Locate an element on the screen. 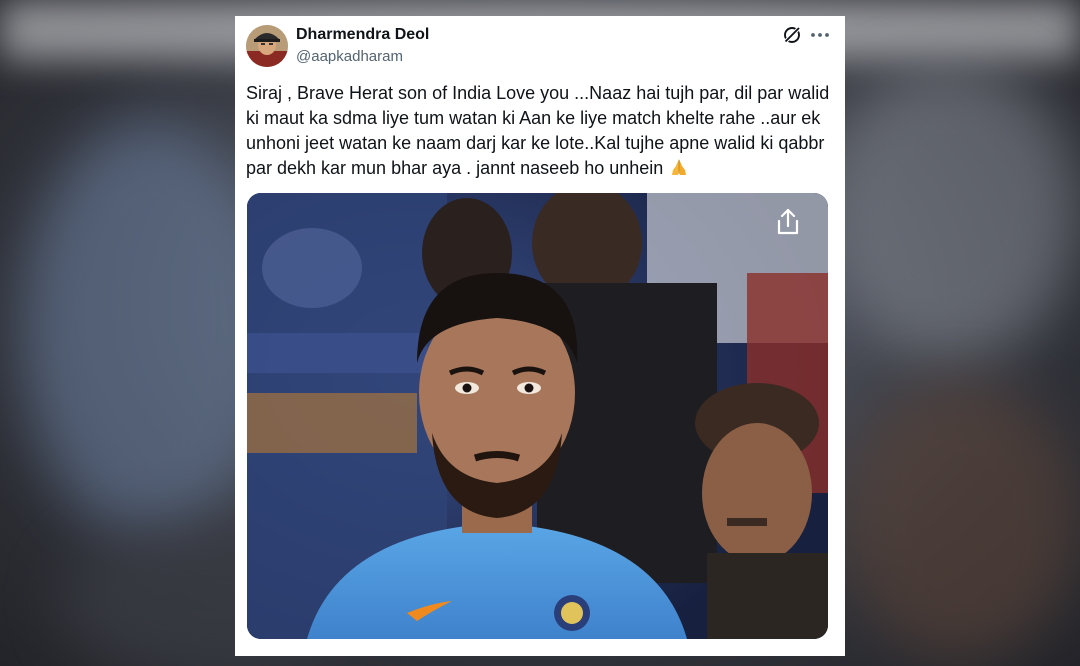 This screenshot has width=1080, height=666. more-options-icon is located at coordinates (820, 35).